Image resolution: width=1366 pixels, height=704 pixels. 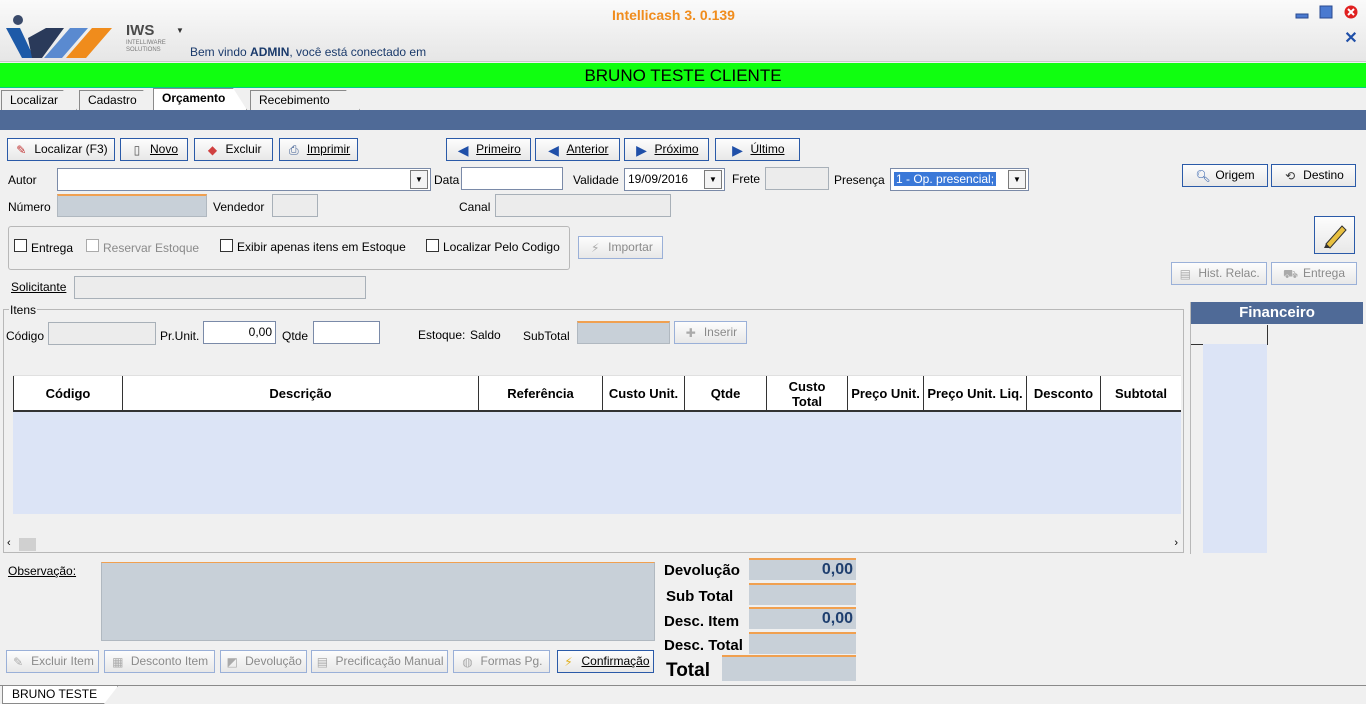 What do you see at coordinates (959, 179) in the screenshot?
I see `presenca-select: 1 - Op. presencial; ▼` at bounding box center [959, 179].